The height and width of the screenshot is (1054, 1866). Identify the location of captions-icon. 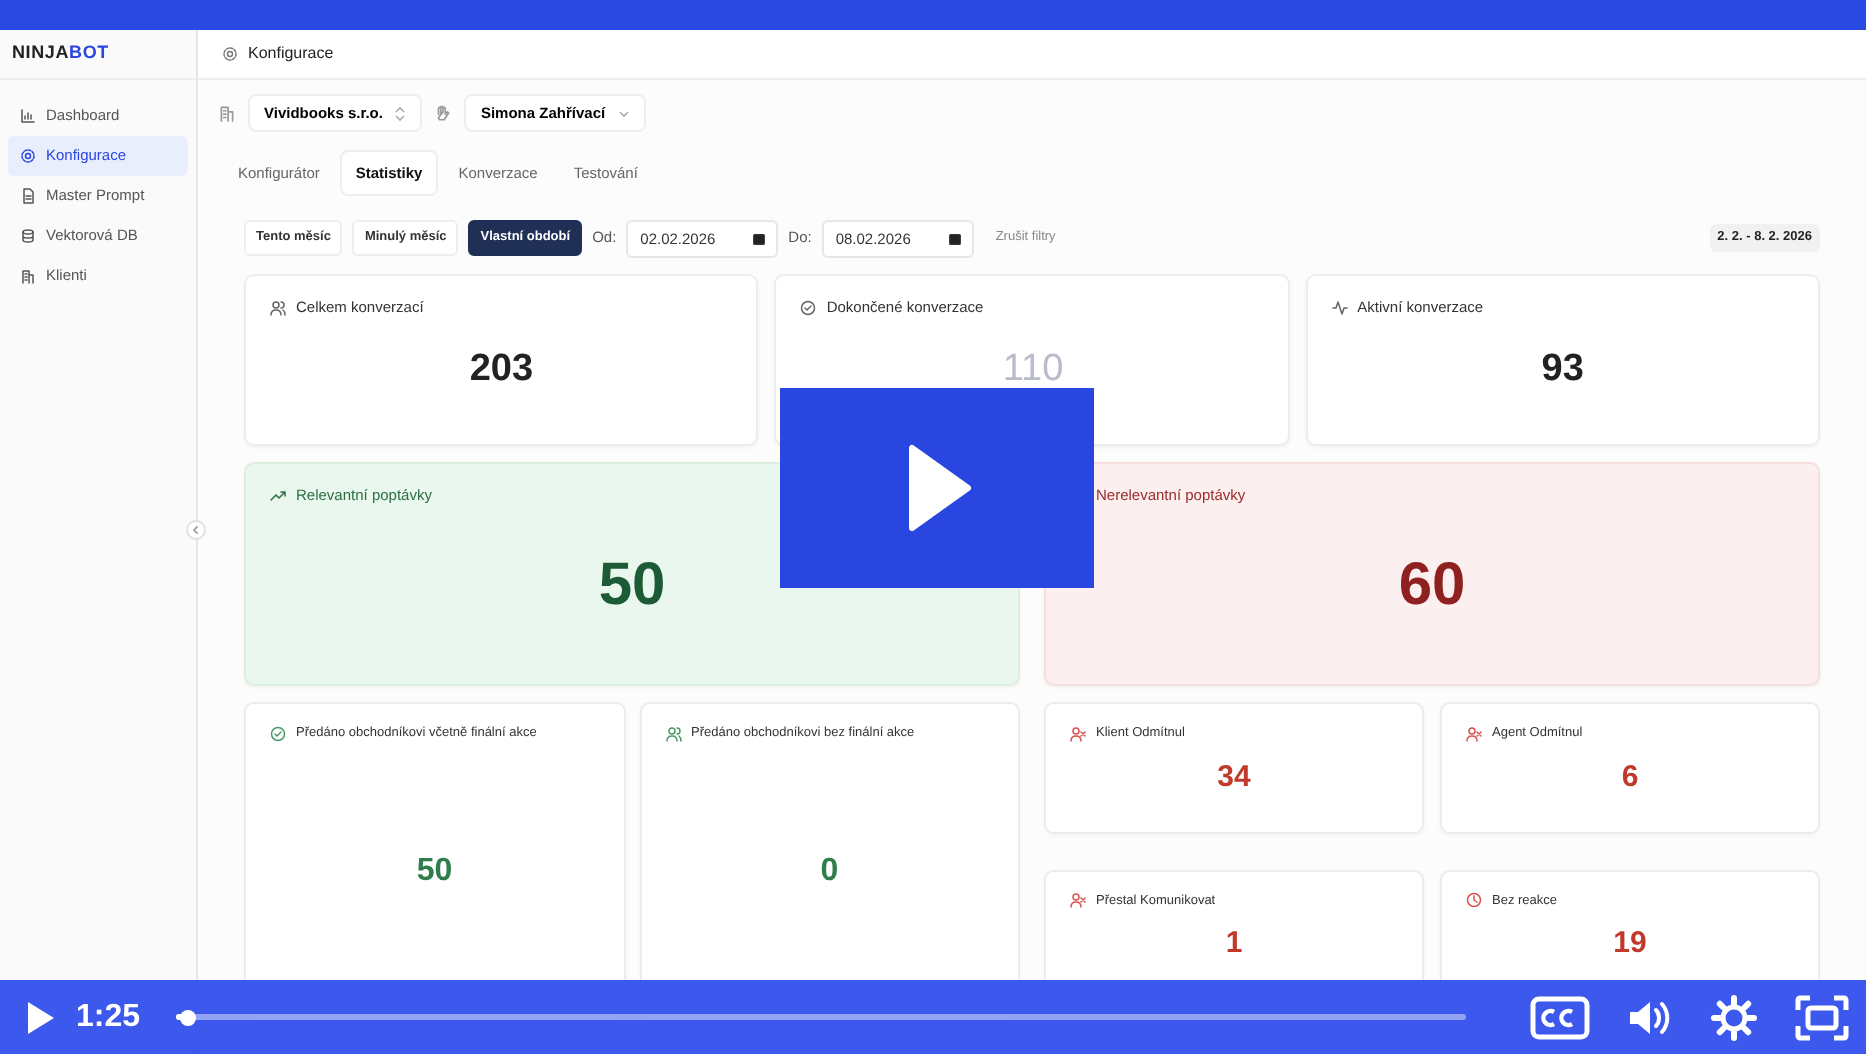
(1560, 1017).